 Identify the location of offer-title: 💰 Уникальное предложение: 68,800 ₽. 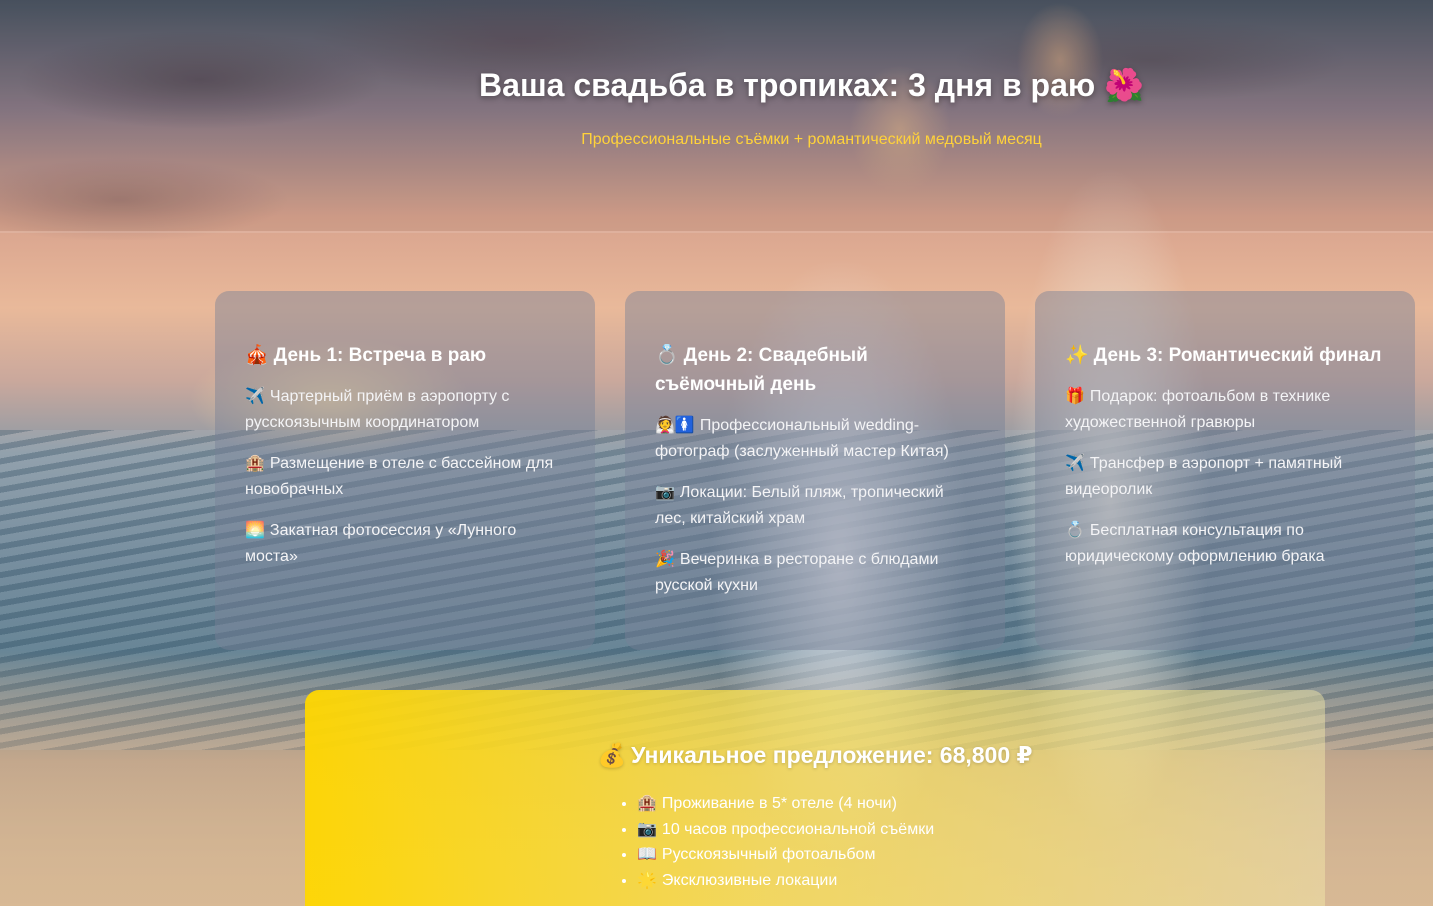
(815, 755).